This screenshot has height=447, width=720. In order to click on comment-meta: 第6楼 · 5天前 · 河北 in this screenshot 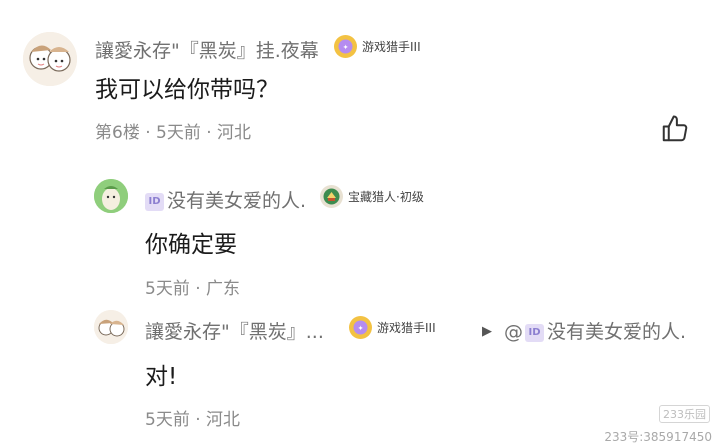, I will do `click(173, 133)`.